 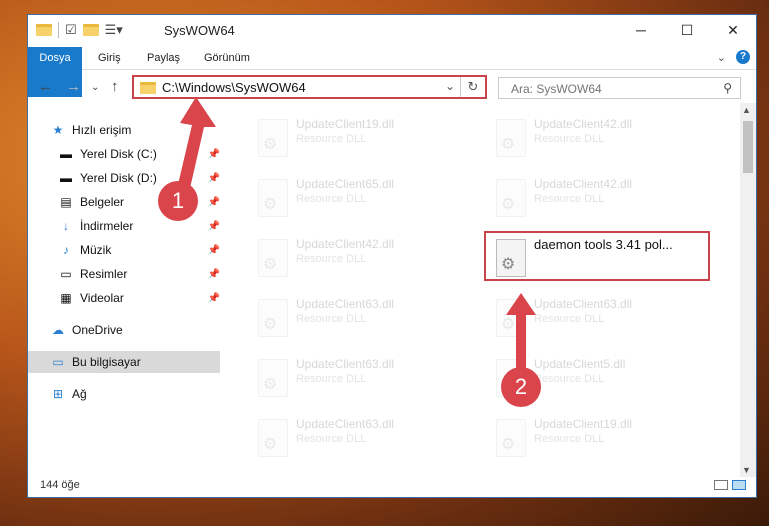 What do you see at coordinates (102, 298) in the screenshot?
I see `nav-item-label: Videolar` at bounding box center [102, 298].